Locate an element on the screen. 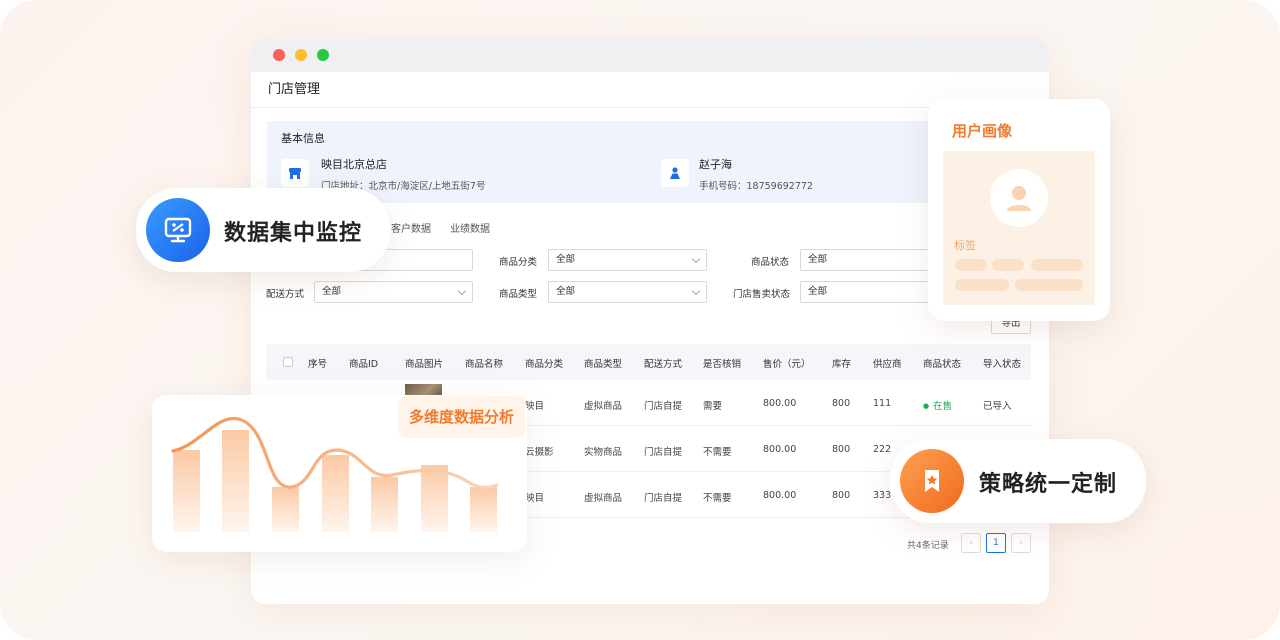  col-header: 商品类型 is located at coordinates (603, 364).